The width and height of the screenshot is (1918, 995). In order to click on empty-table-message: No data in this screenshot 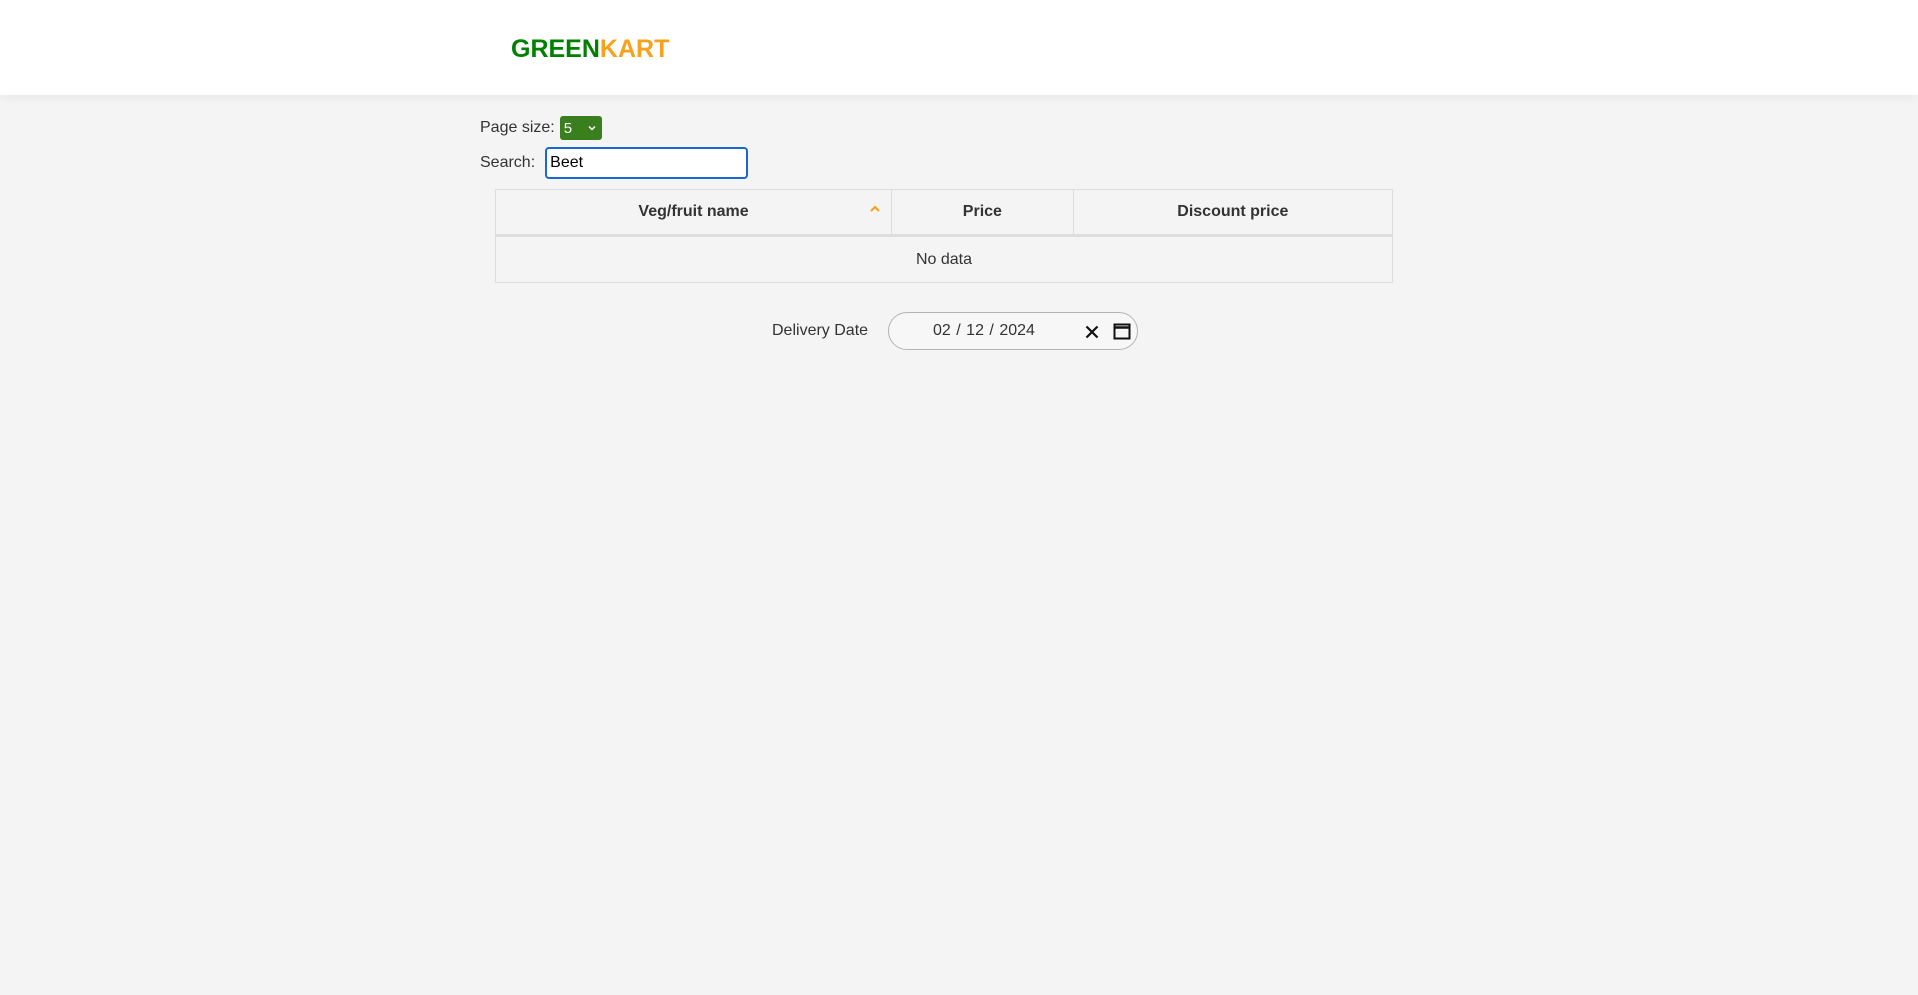, I will do `click(944, 259)`.